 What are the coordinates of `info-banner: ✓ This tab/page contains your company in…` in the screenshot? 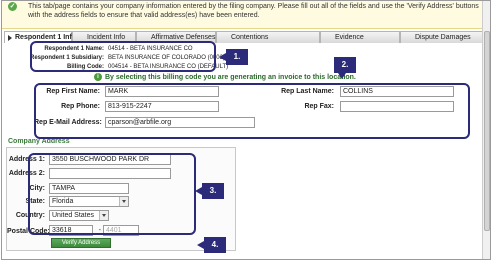 It's located at (246, 15).